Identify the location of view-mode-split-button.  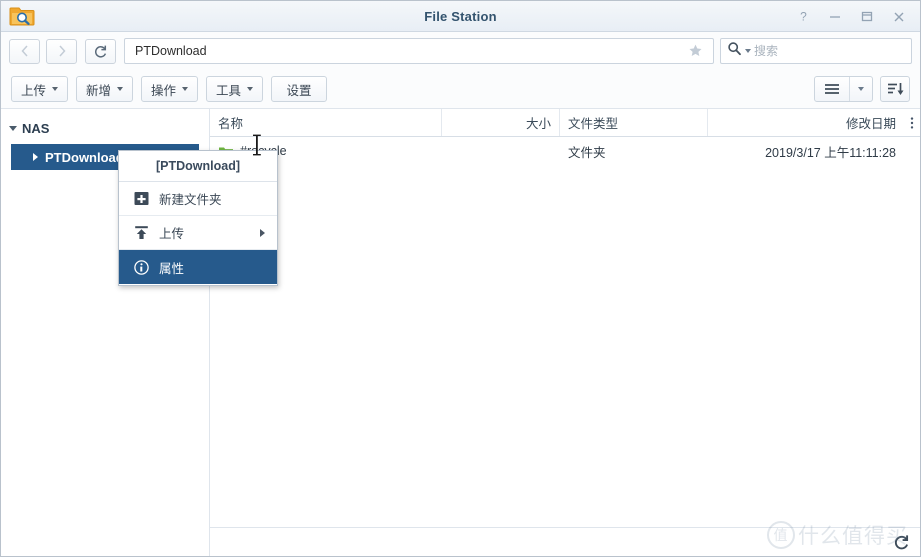
(843, 89).